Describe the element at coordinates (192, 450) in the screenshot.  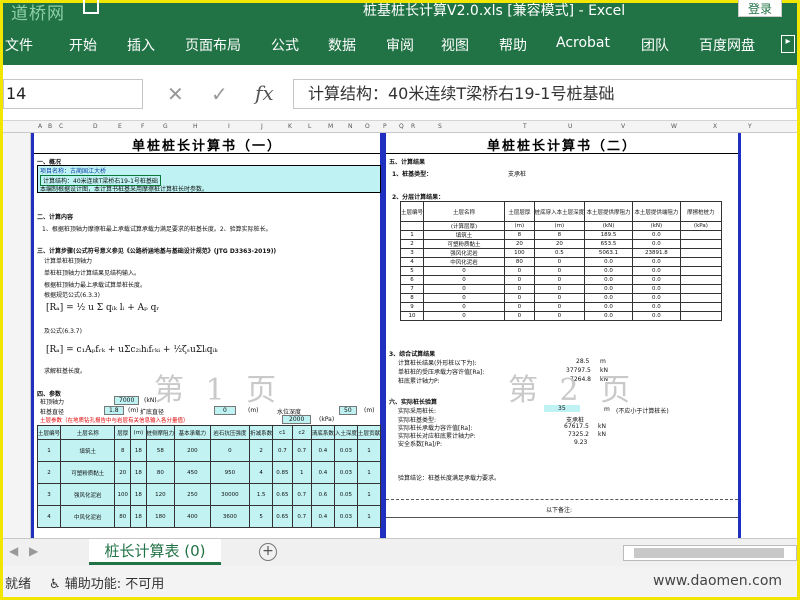
I see `table-cell: 200` at that location.